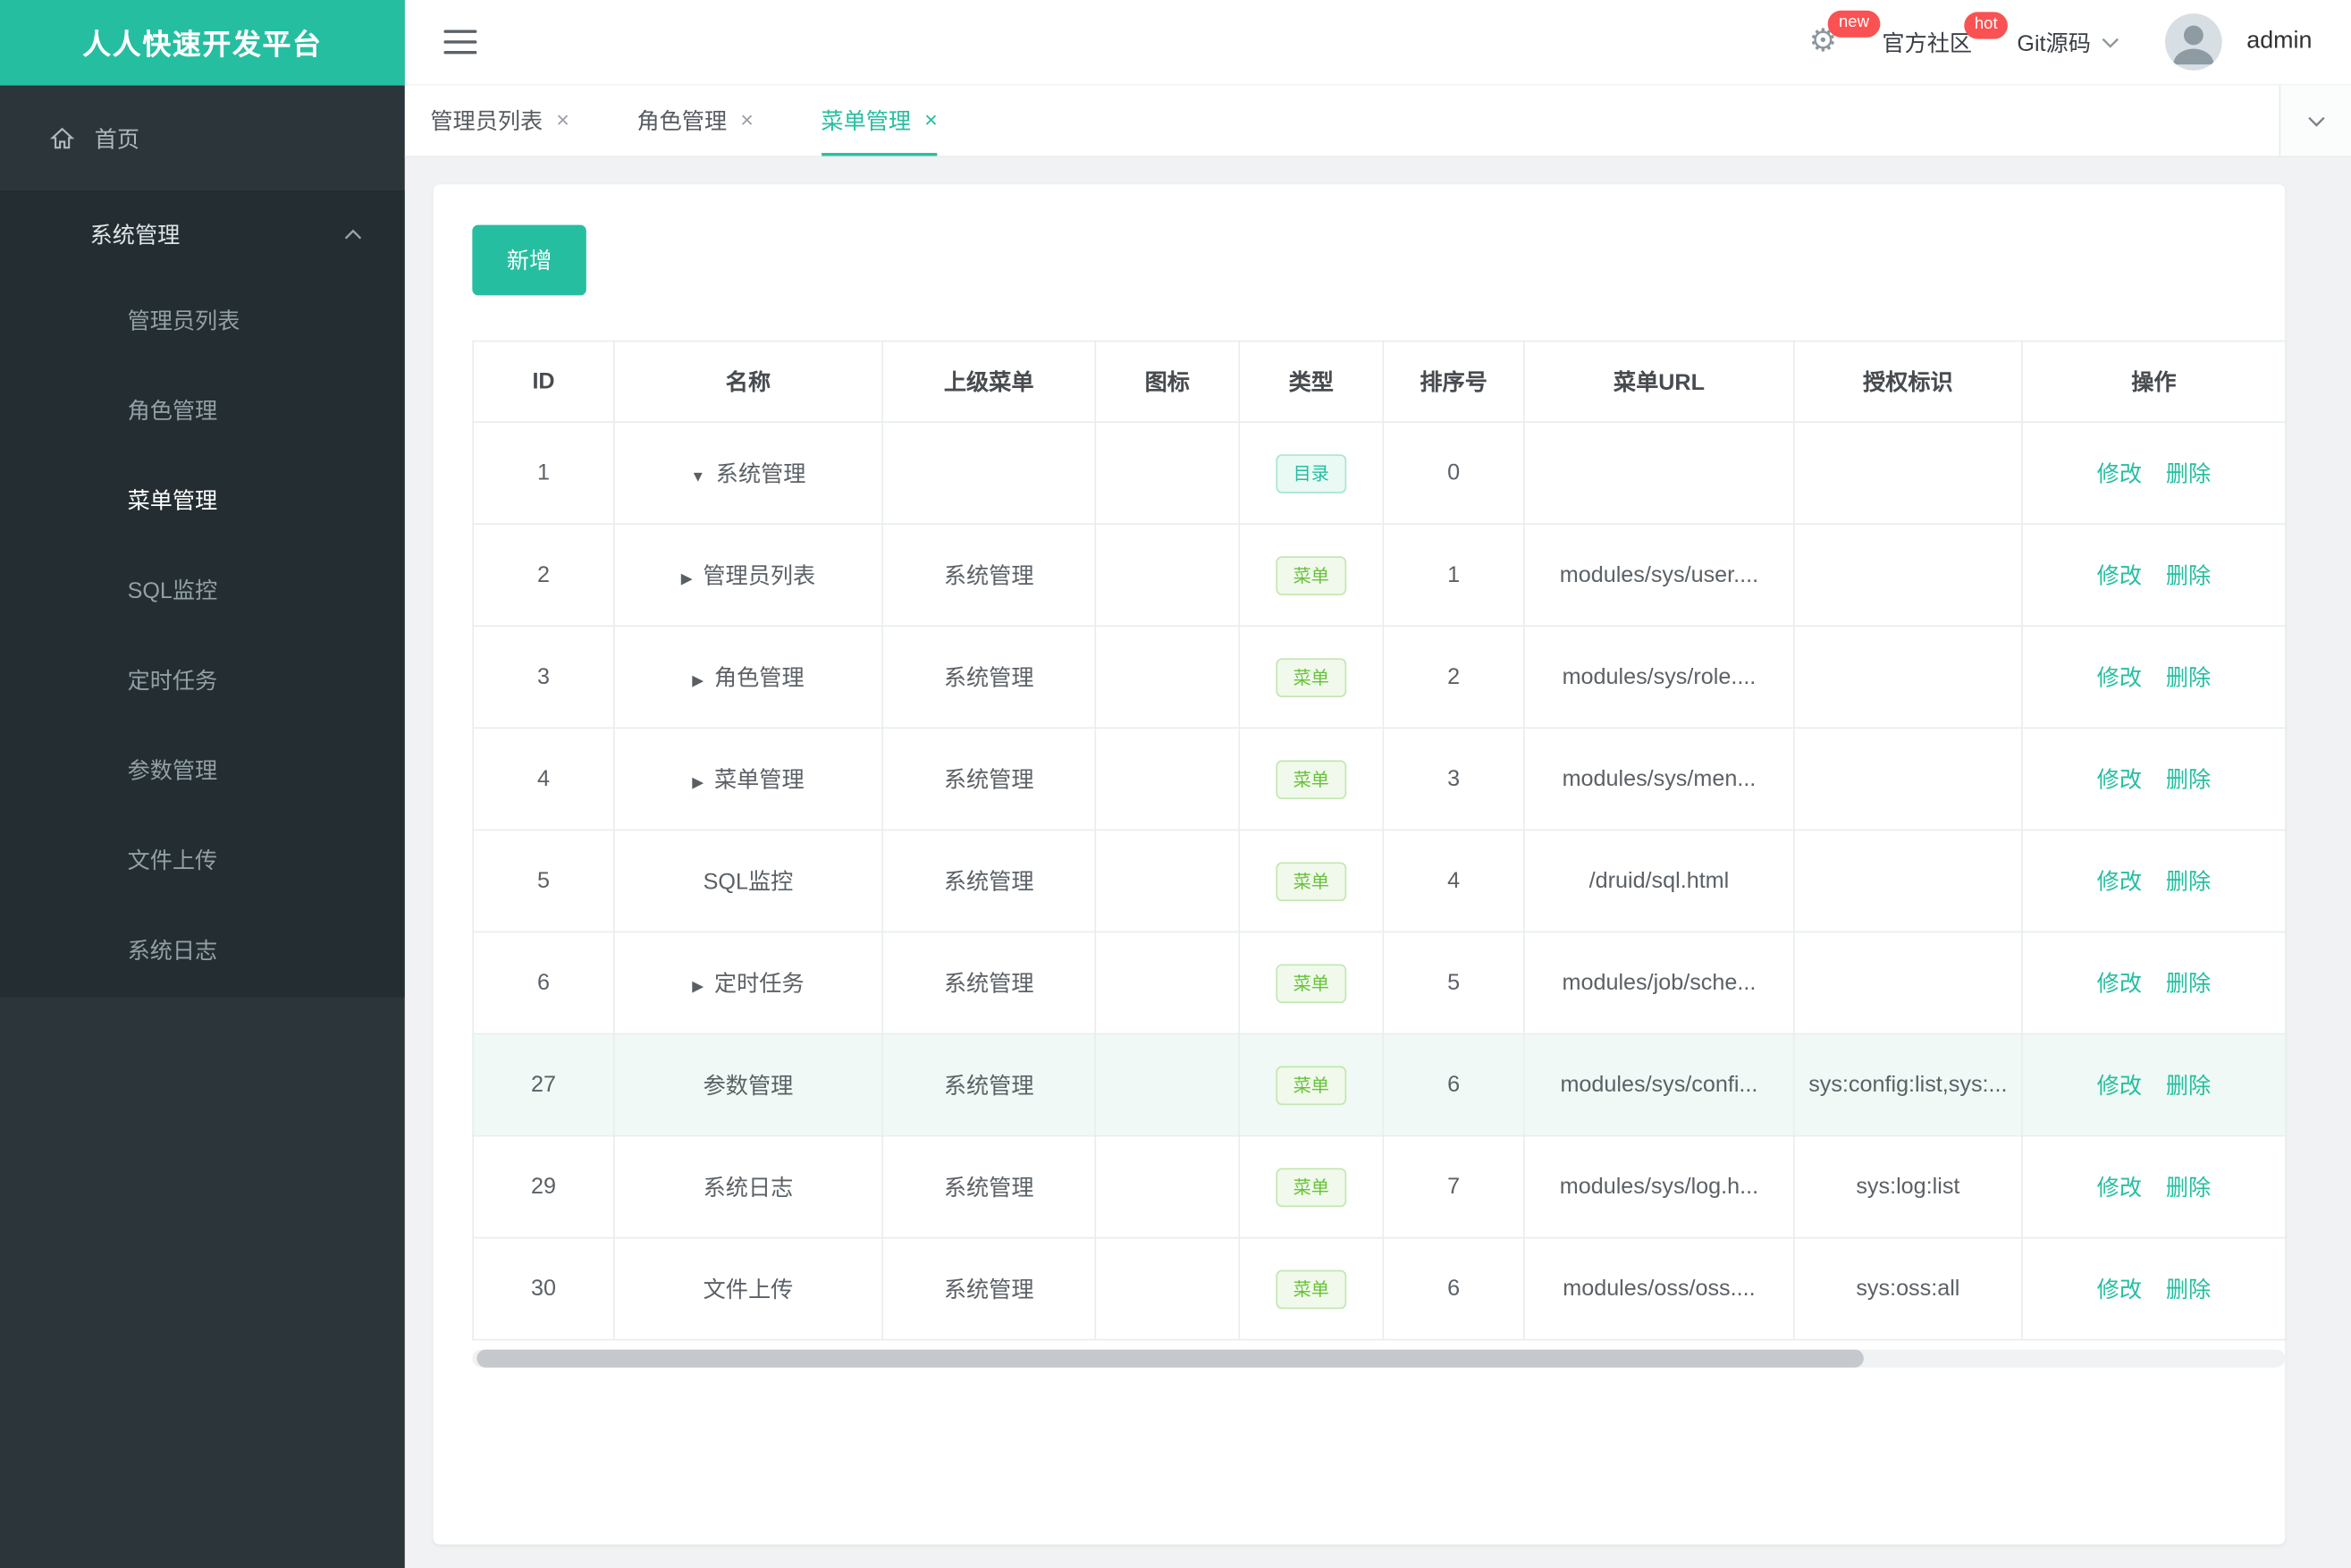 This screenshot has height=1568, width=2351. Describe the element at coordinates (1945, 34) in the screenshot. I see `community-link: 官方社区 hot` at that location.